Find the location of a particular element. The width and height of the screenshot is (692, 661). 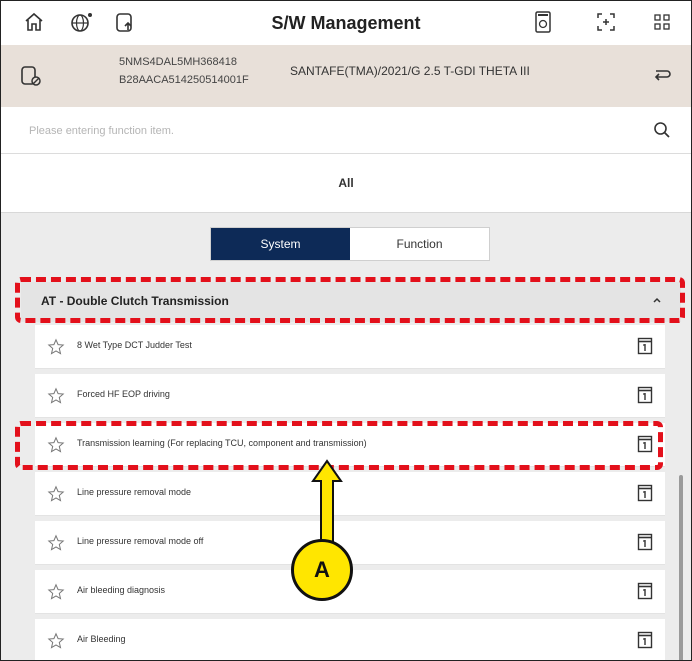

ecu-code: B28AACA514250514001F is located at coordinates (184, 80).